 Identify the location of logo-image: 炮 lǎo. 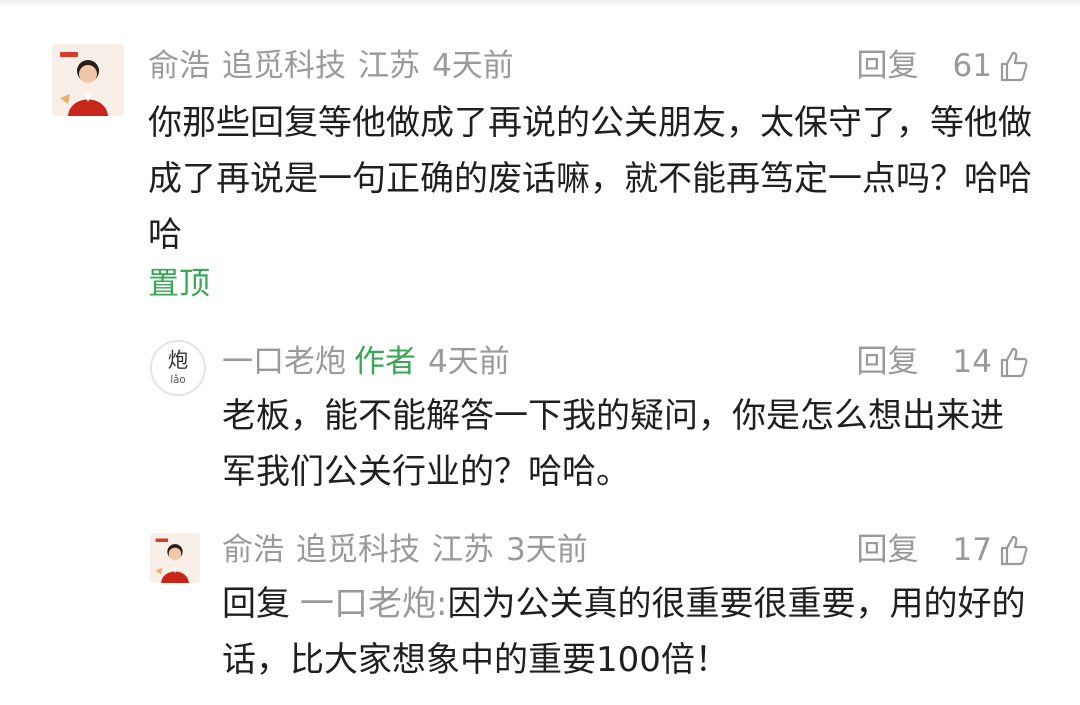
(178, 367).